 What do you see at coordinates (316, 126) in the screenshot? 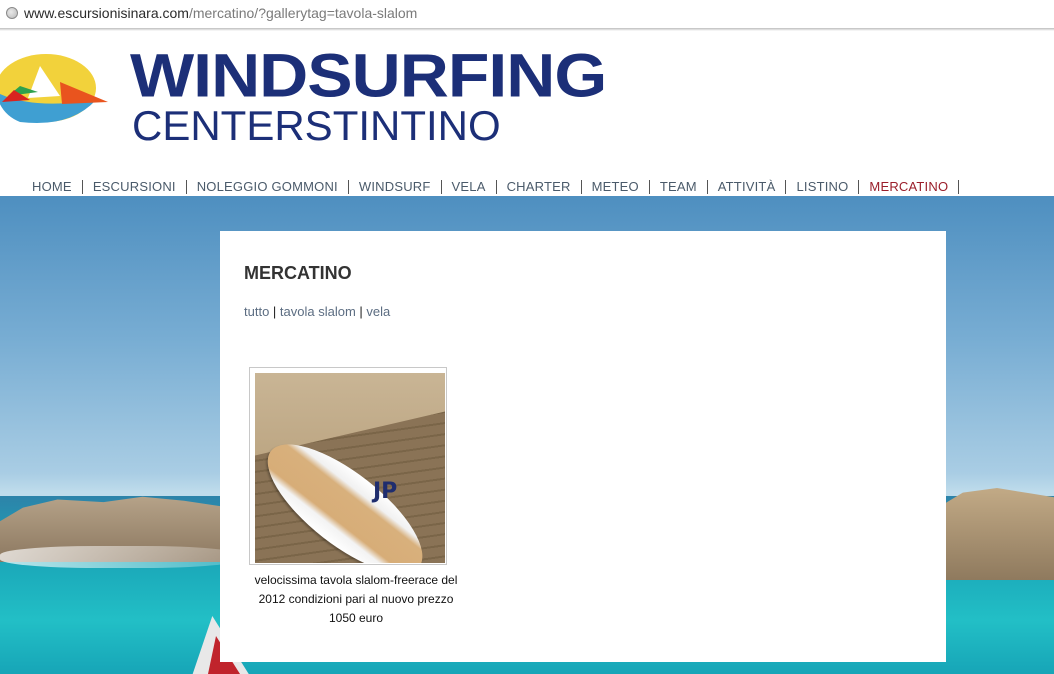
I see `brand-center-stintino: CENTERSTINTINO` at bounding box center [316, 126].